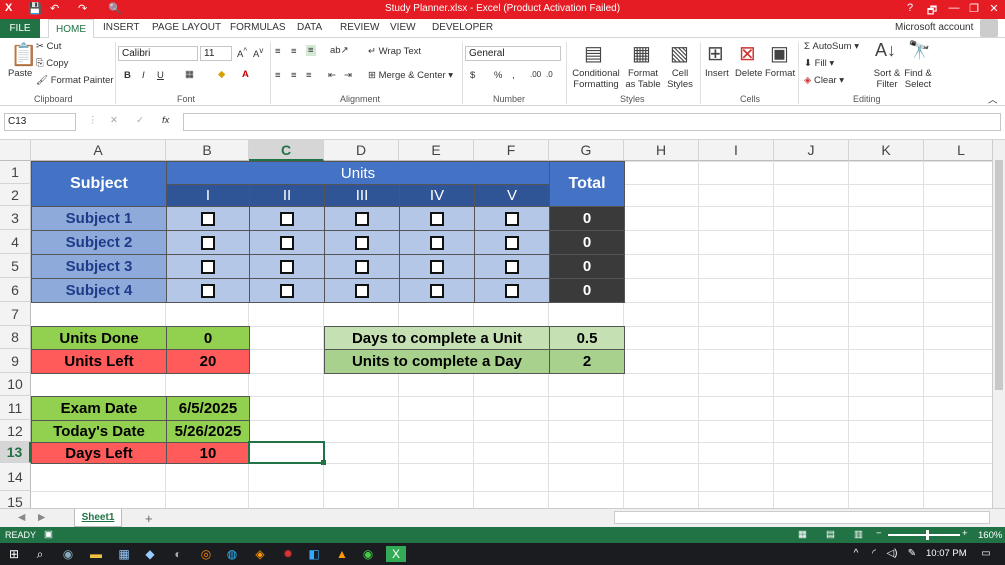 This screenshot has width=1005, height=565. Describe the element at coordinates (23, 55) in the screenshot. I see `paste-icon: 📋` at that location.